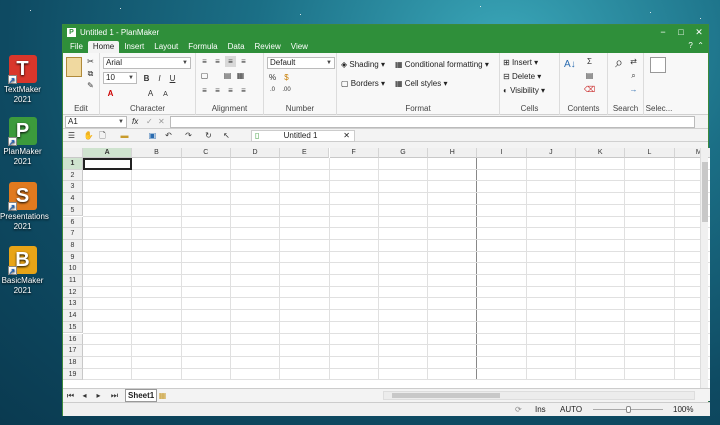  Describe the element at coordinates (619, 64) in the screenshot. I see `search-icon: ⌕` at that location.